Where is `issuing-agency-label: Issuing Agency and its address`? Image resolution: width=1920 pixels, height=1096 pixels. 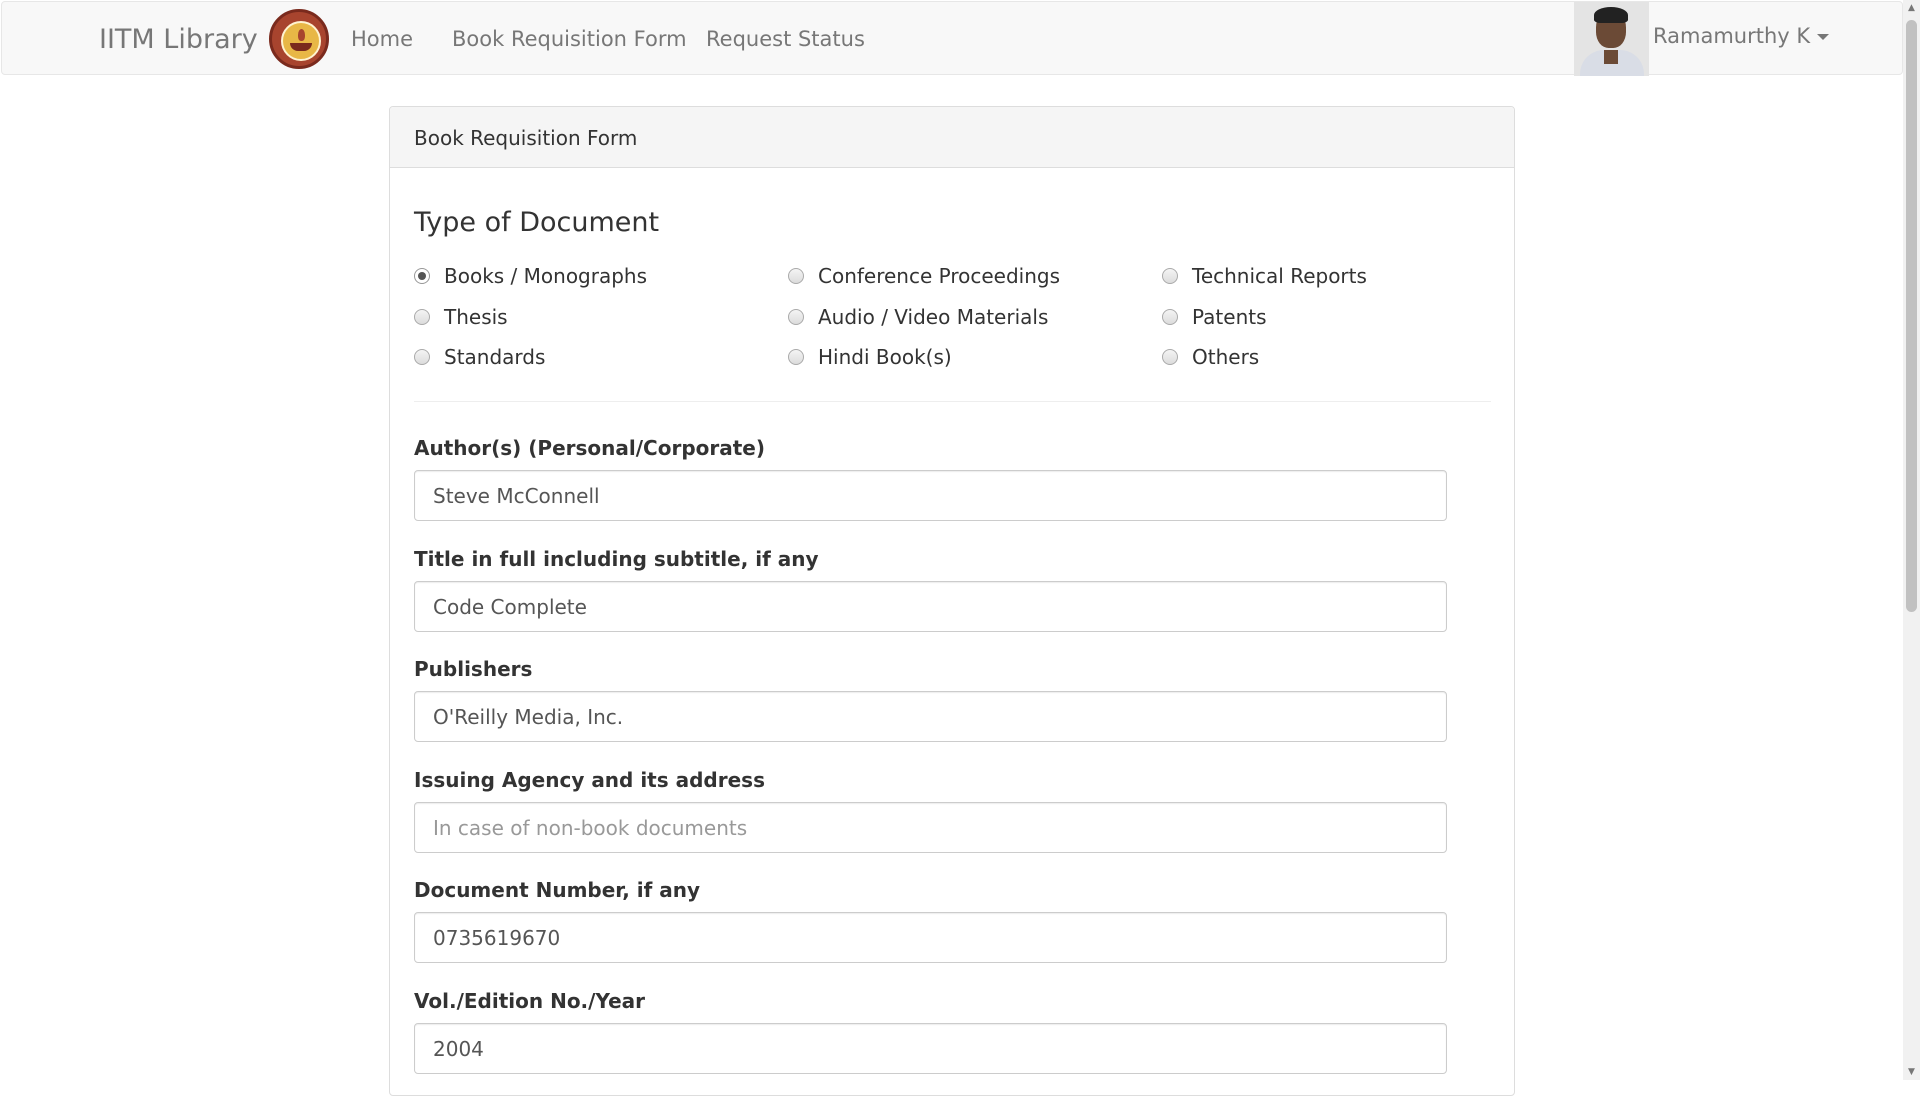
issuing-agency-label: Issuing Agency and its address is located at coordinates (589, 780).